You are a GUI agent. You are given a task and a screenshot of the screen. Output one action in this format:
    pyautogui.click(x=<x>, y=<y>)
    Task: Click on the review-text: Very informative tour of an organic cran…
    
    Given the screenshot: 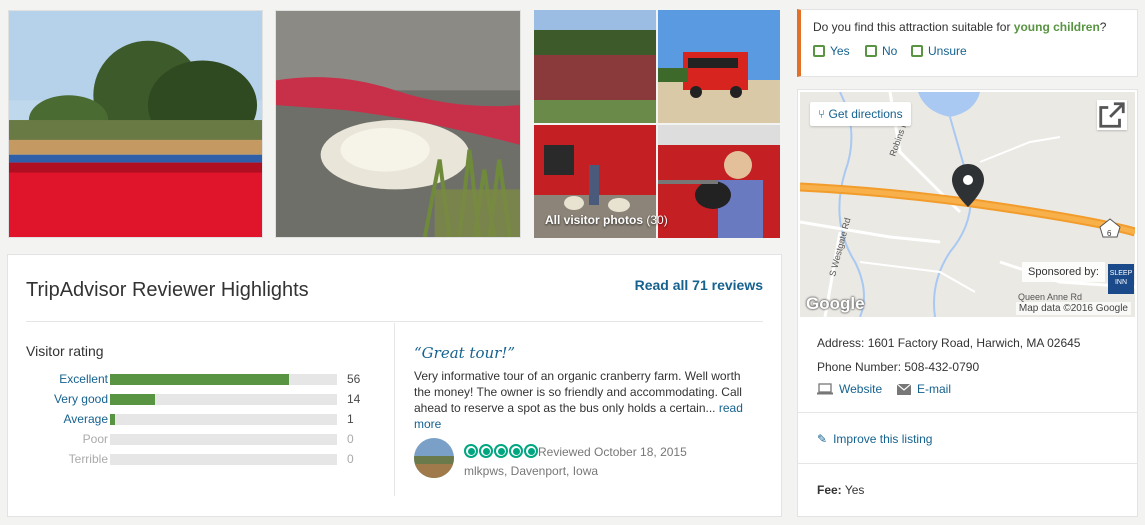 What is the action you would take?
    pyautogui.click(x=578, y=392)
    